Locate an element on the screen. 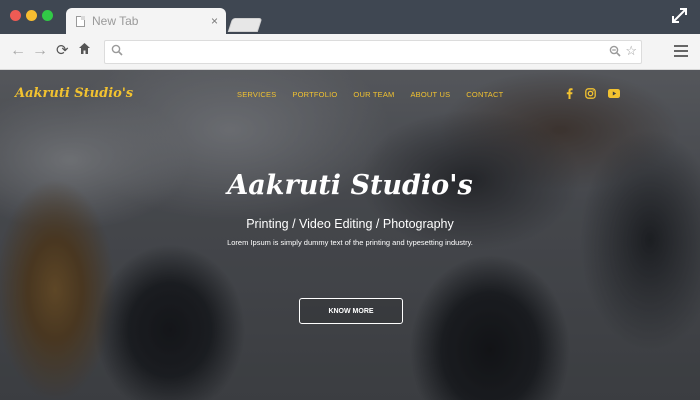  nav-item-portfolio: PORTFOLIO is located at coordinates (314, 94).